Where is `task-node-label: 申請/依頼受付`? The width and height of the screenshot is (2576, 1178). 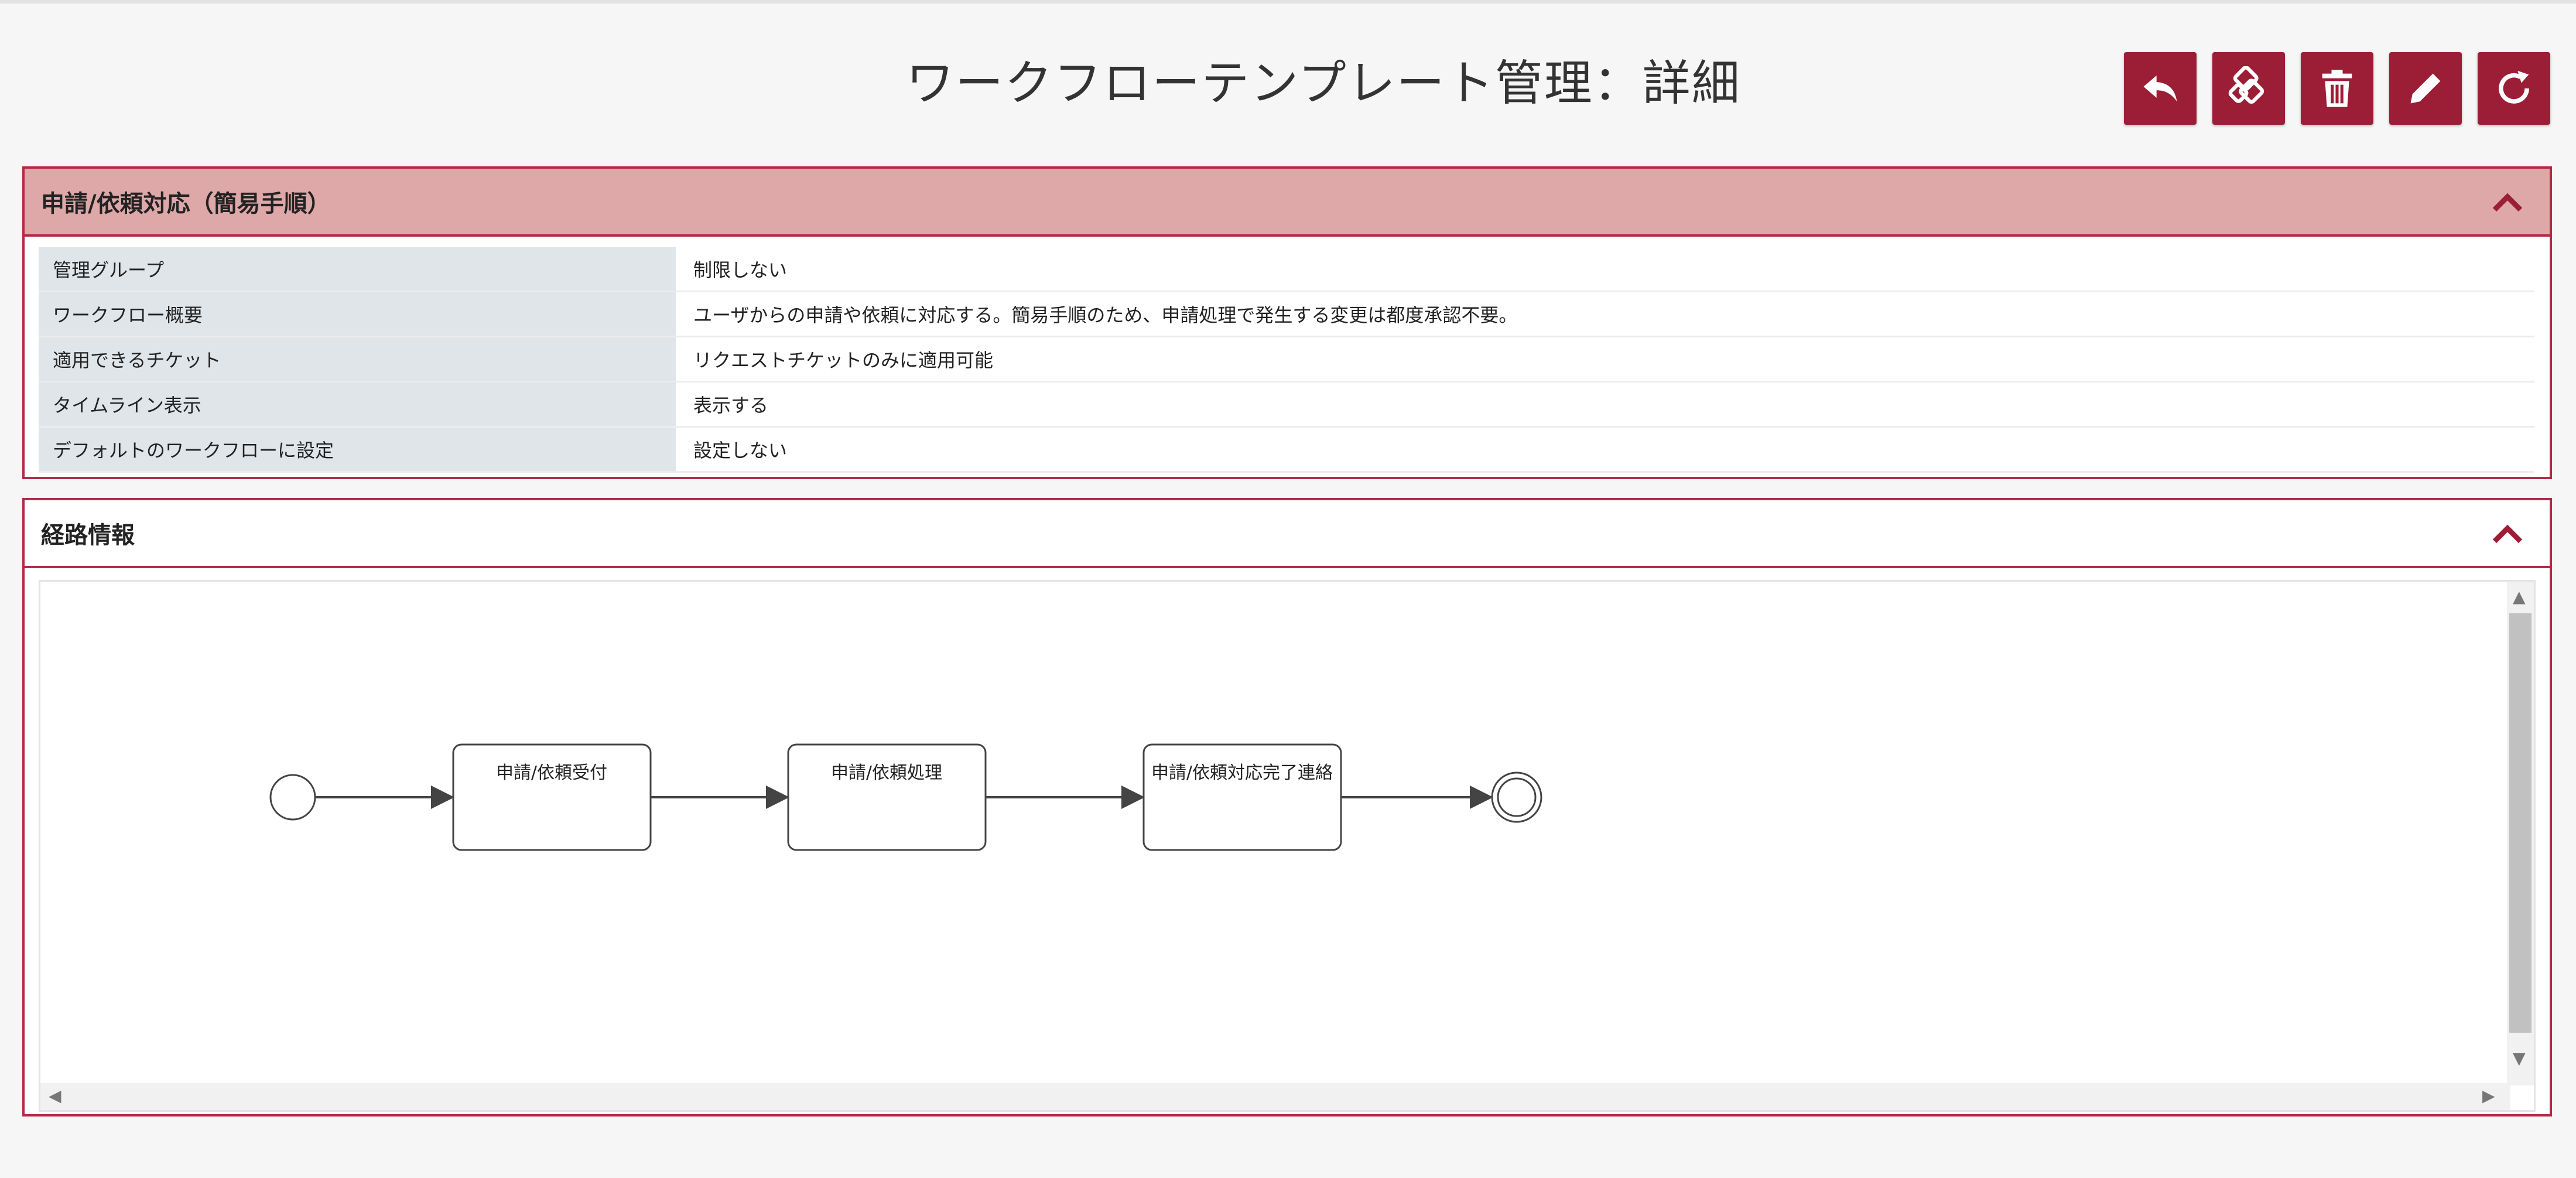 task-node-label: 申請/依頼受付 is located at coordinates (551, 773).